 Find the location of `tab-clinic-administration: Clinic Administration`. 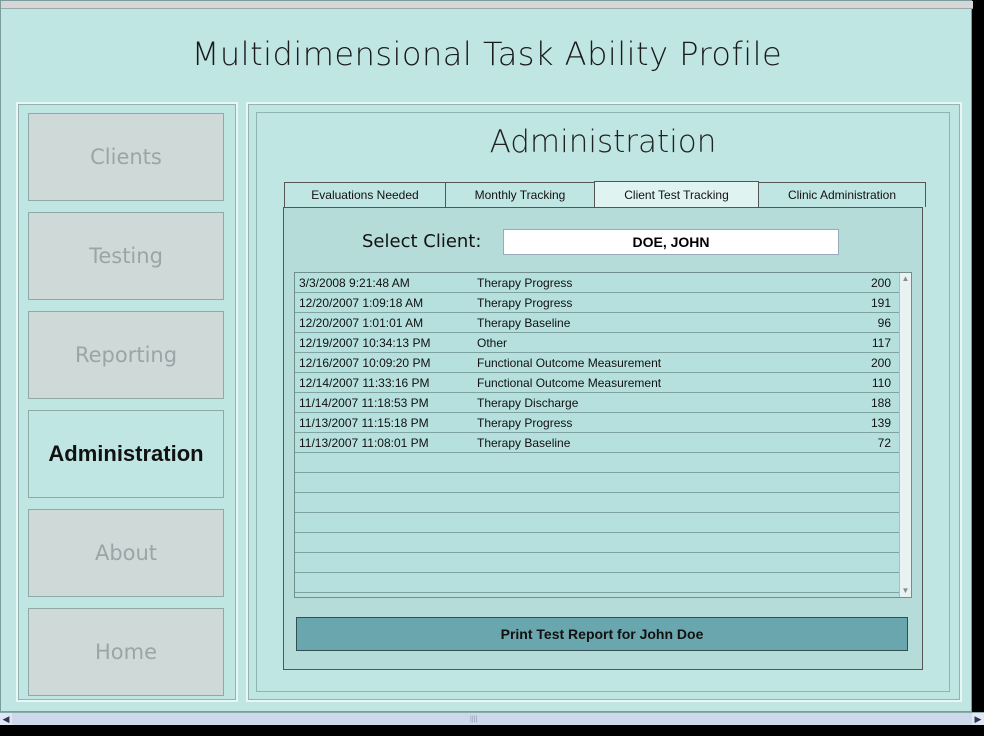

tab-clinic-administration: Clinic Administration is located at coordinates (842, 194).